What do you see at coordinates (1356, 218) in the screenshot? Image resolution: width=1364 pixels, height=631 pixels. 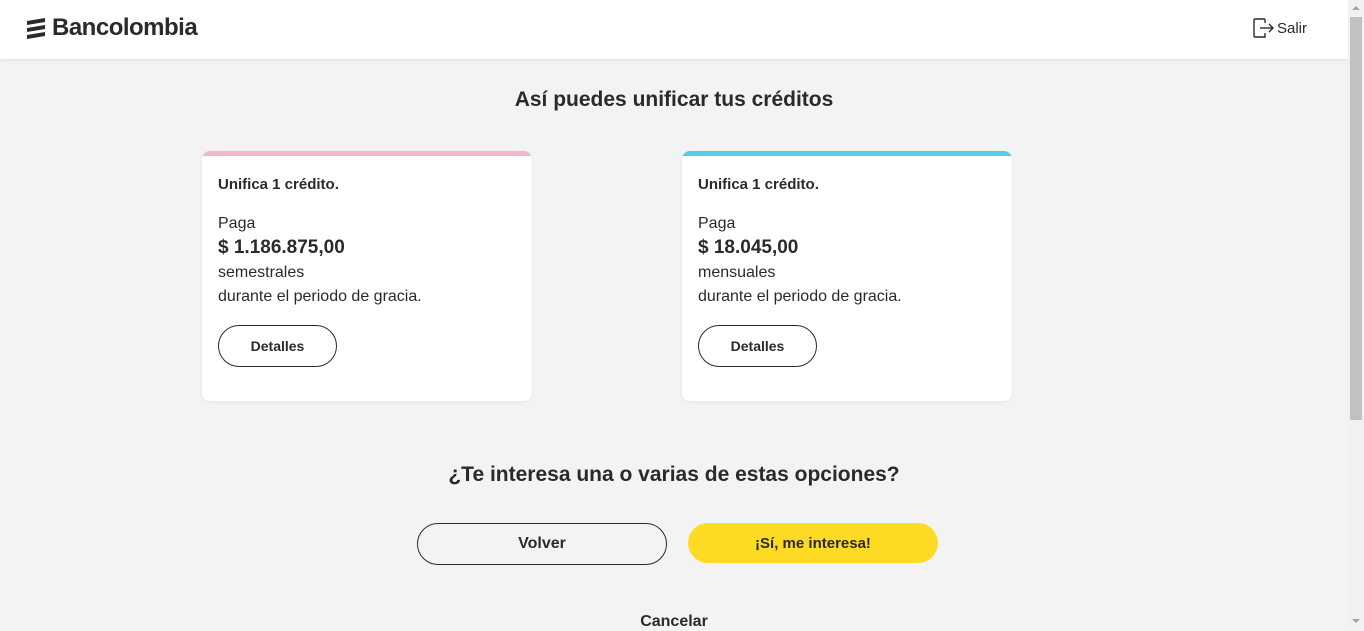 I see `scrollbar-thumb` at bounding box center [1356, 218].